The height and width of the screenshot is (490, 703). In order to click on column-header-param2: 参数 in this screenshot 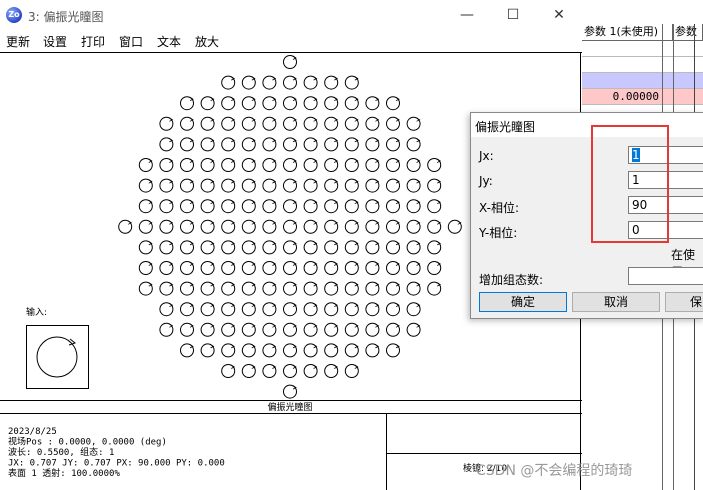, I will do `click(688, 32)`.